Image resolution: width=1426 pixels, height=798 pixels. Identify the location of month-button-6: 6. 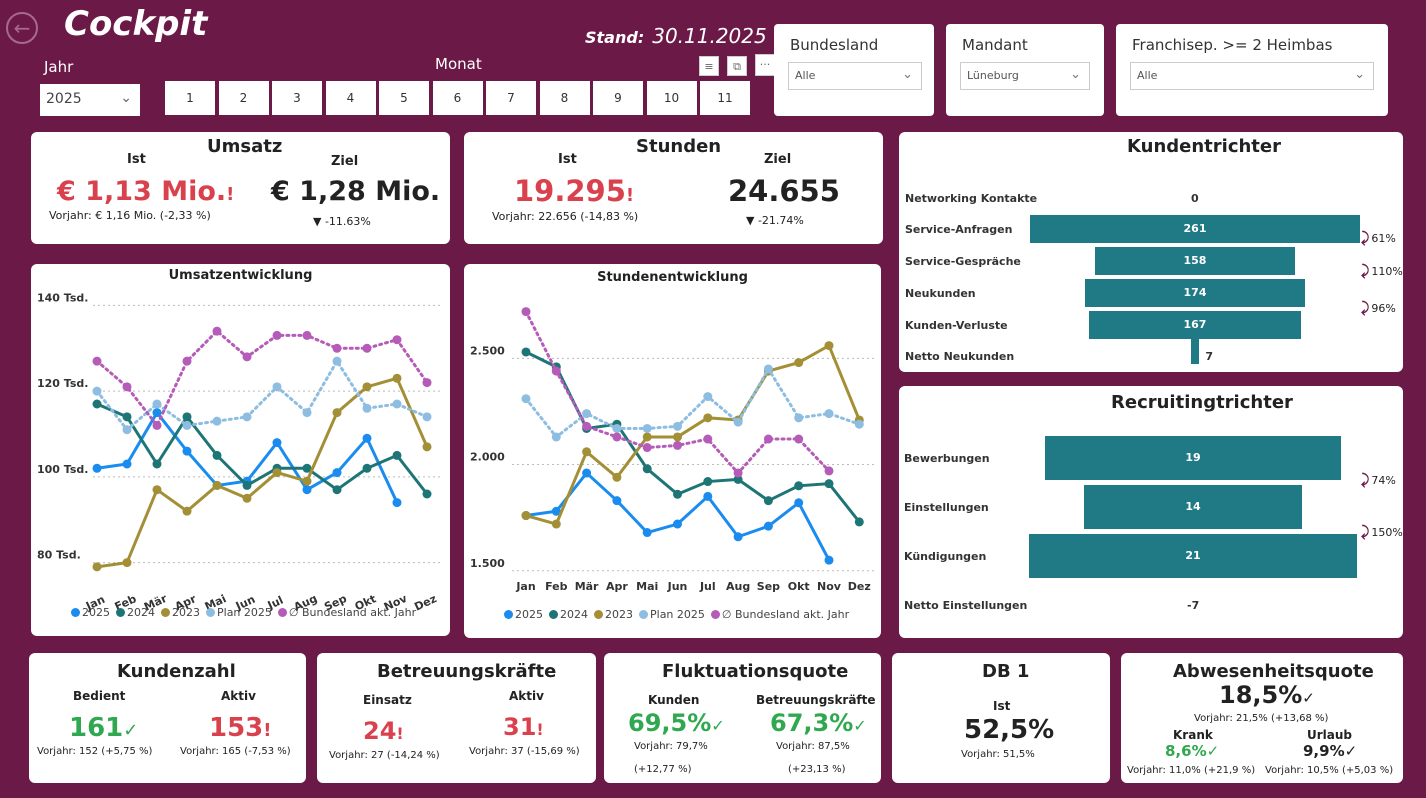
(457, 98).